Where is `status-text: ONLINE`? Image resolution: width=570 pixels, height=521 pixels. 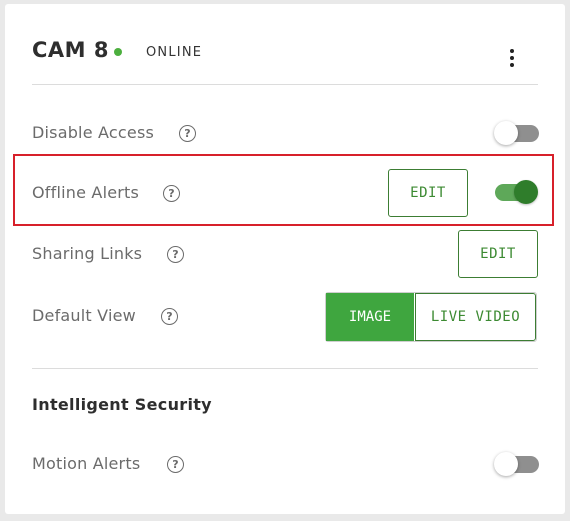 status-text: ONLINE is located at coordinates (174, 52).